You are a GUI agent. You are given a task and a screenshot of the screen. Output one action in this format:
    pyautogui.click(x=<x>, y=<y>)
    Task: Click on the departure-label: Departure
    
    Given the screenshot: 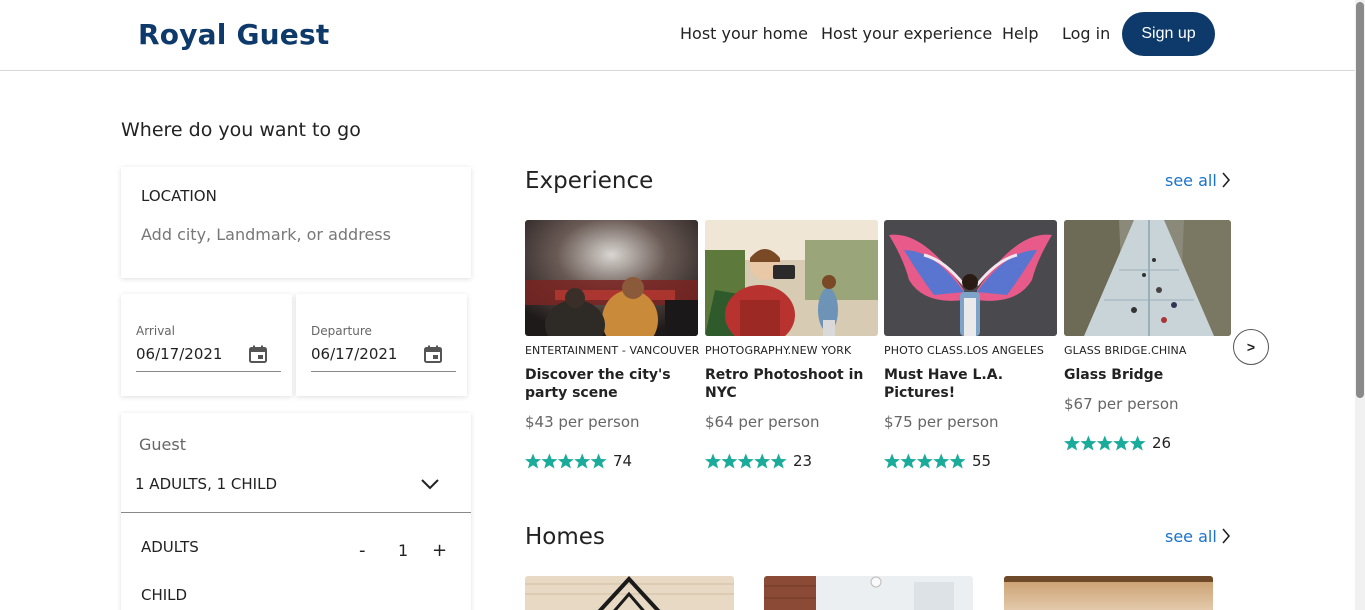 What is the action you would take?
    pyautogui.click(x=341, y=331)
    